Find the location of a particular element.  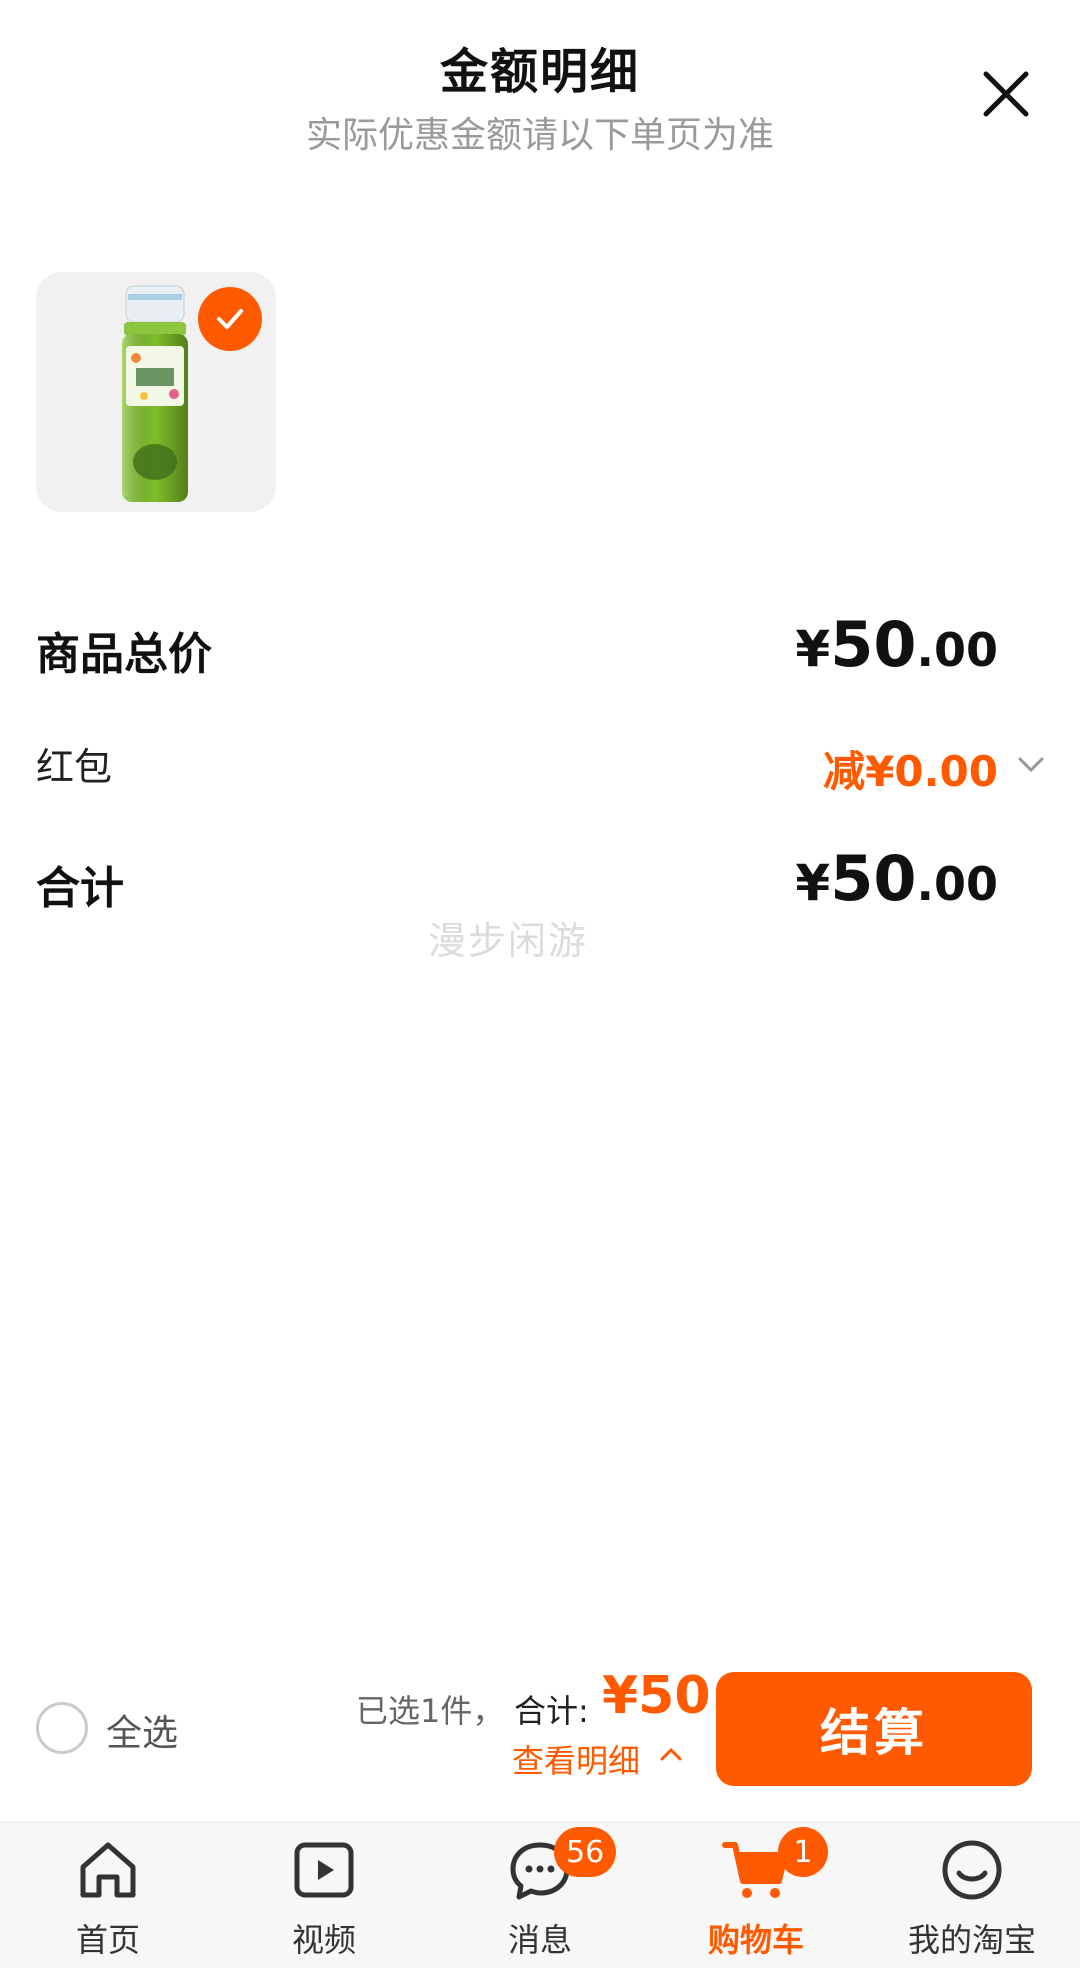

my-taobao-icon is located at coordinates (972, 1870).